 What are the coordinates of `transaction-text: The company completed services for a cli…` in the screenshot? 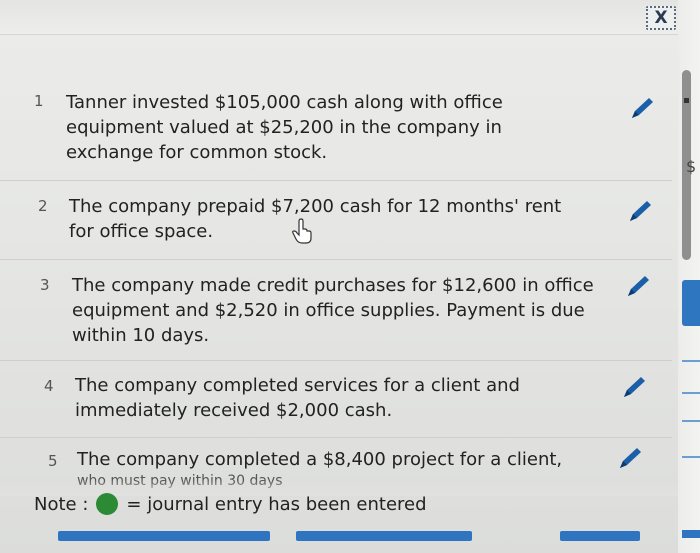 It's located at (297, 398).